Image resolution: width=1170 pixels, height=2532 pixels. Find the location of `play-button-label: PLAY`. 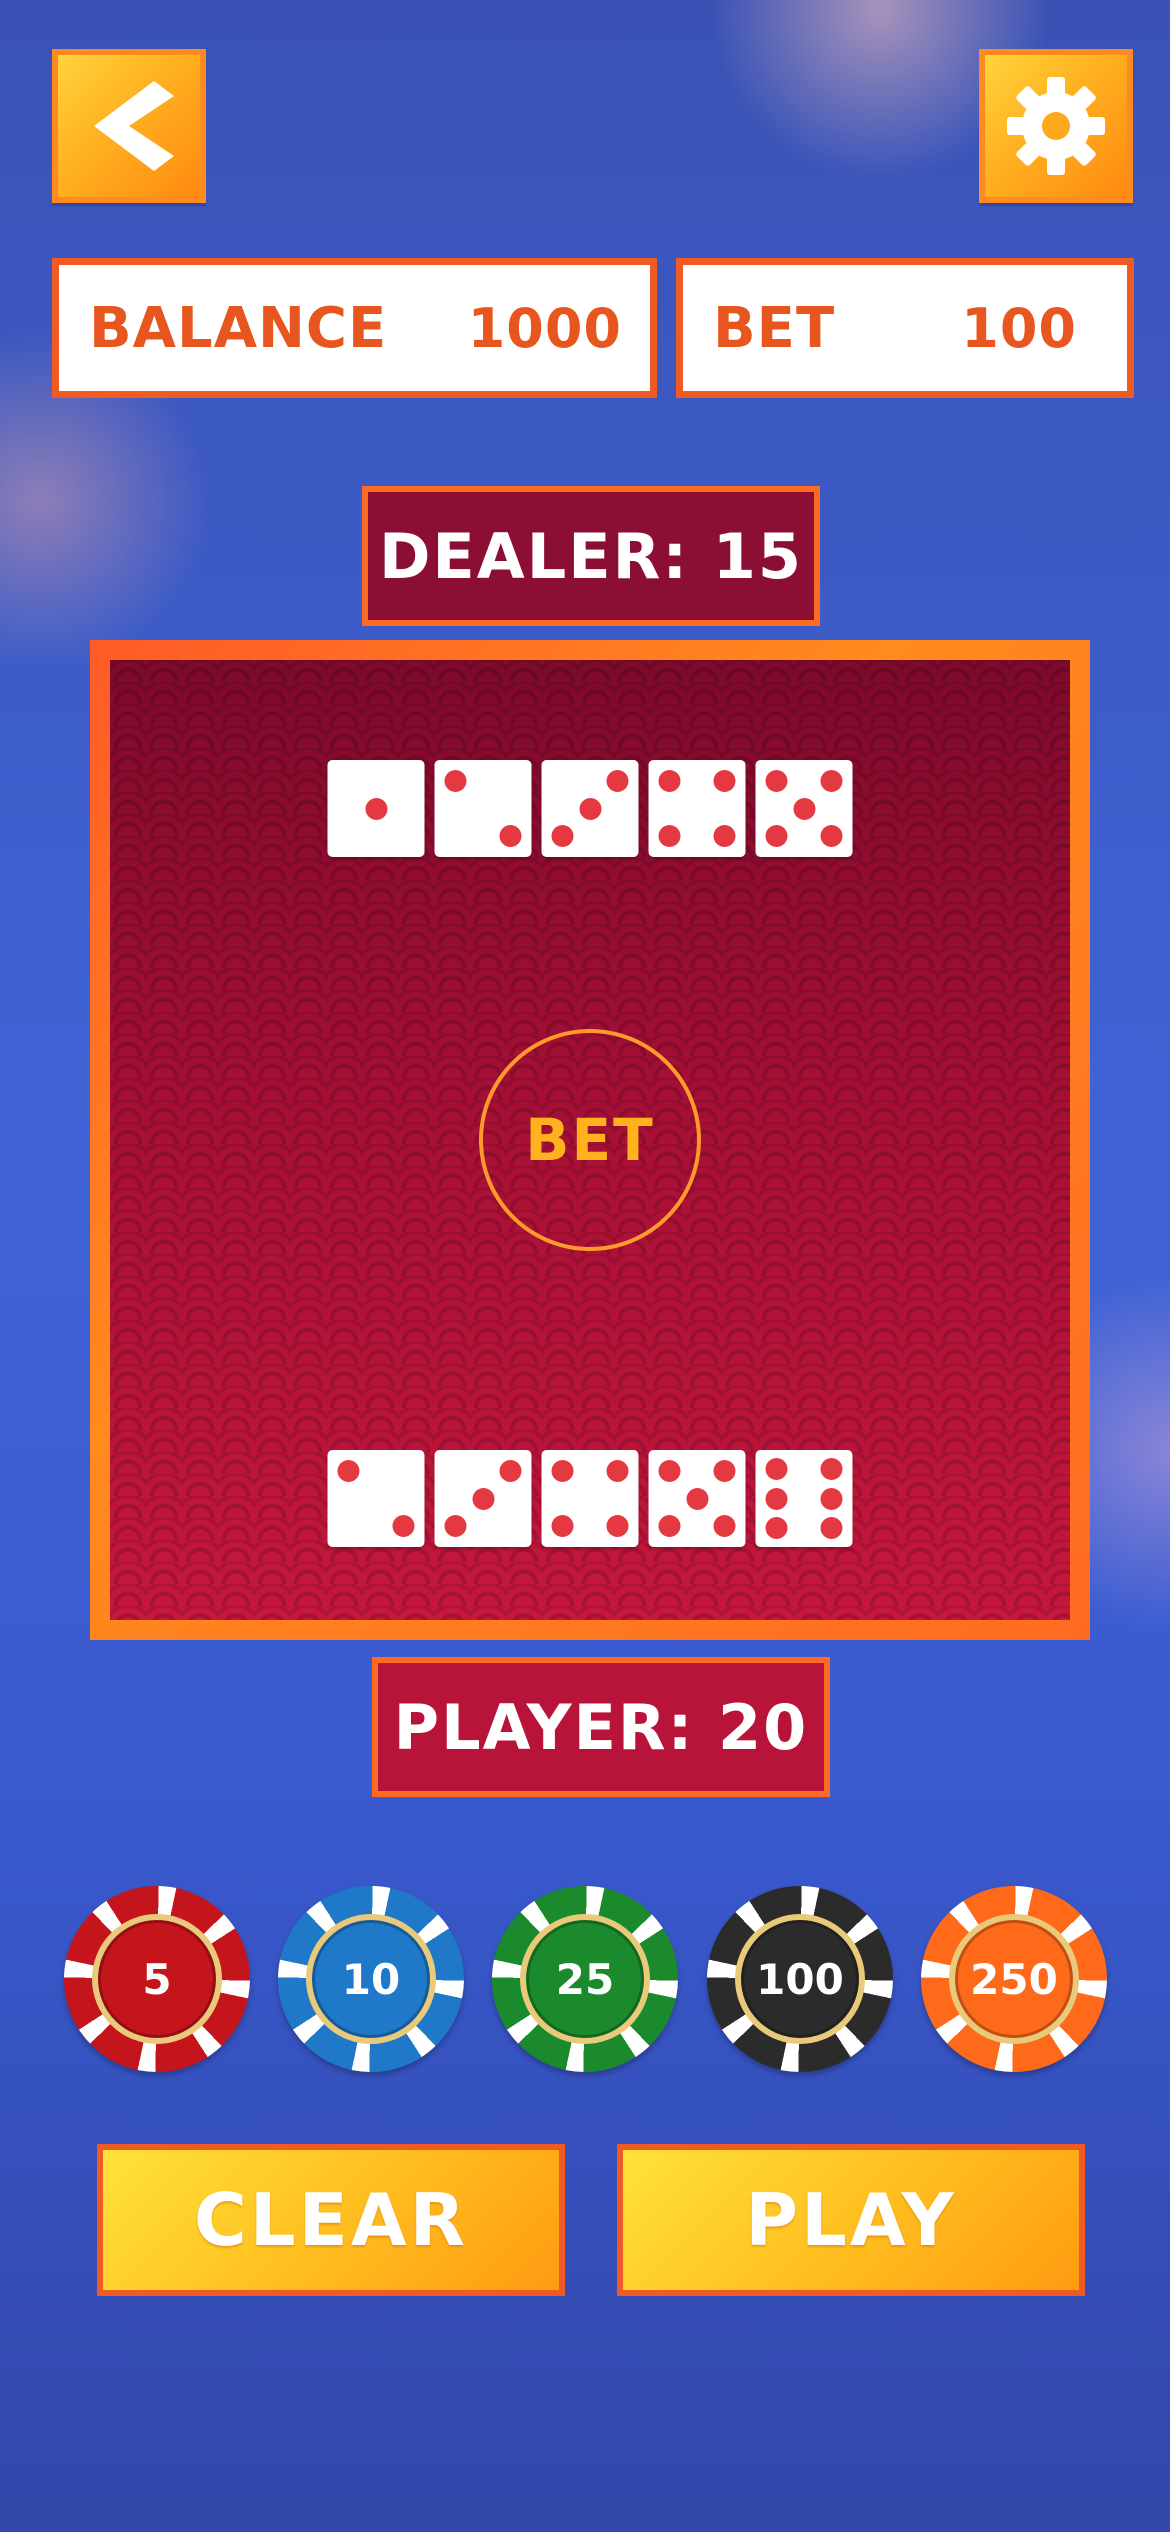

play-button-label: PLAY is located at coordinates (851, 2220).